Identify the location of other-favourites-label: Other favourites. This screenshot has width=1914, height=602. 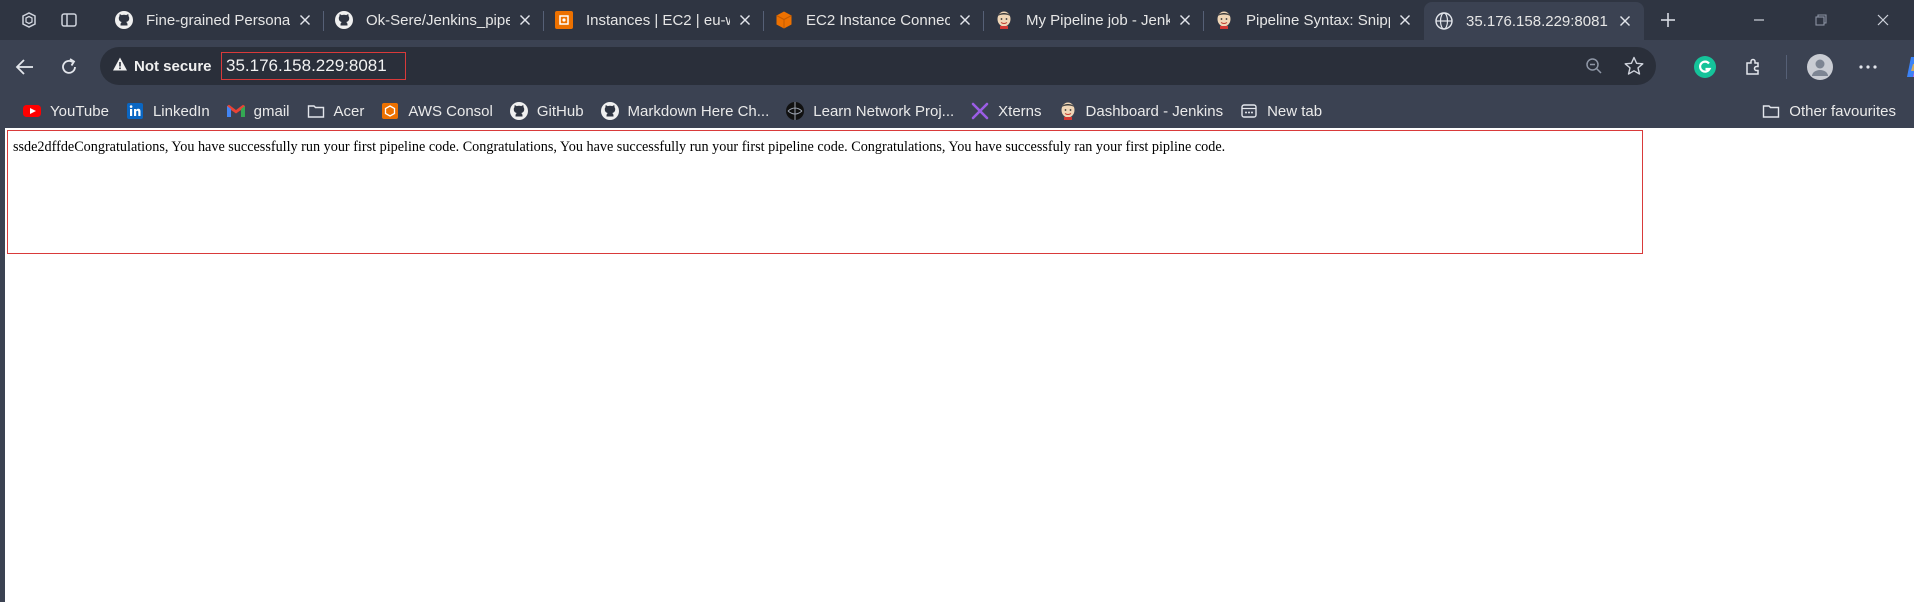
(1842, 111).